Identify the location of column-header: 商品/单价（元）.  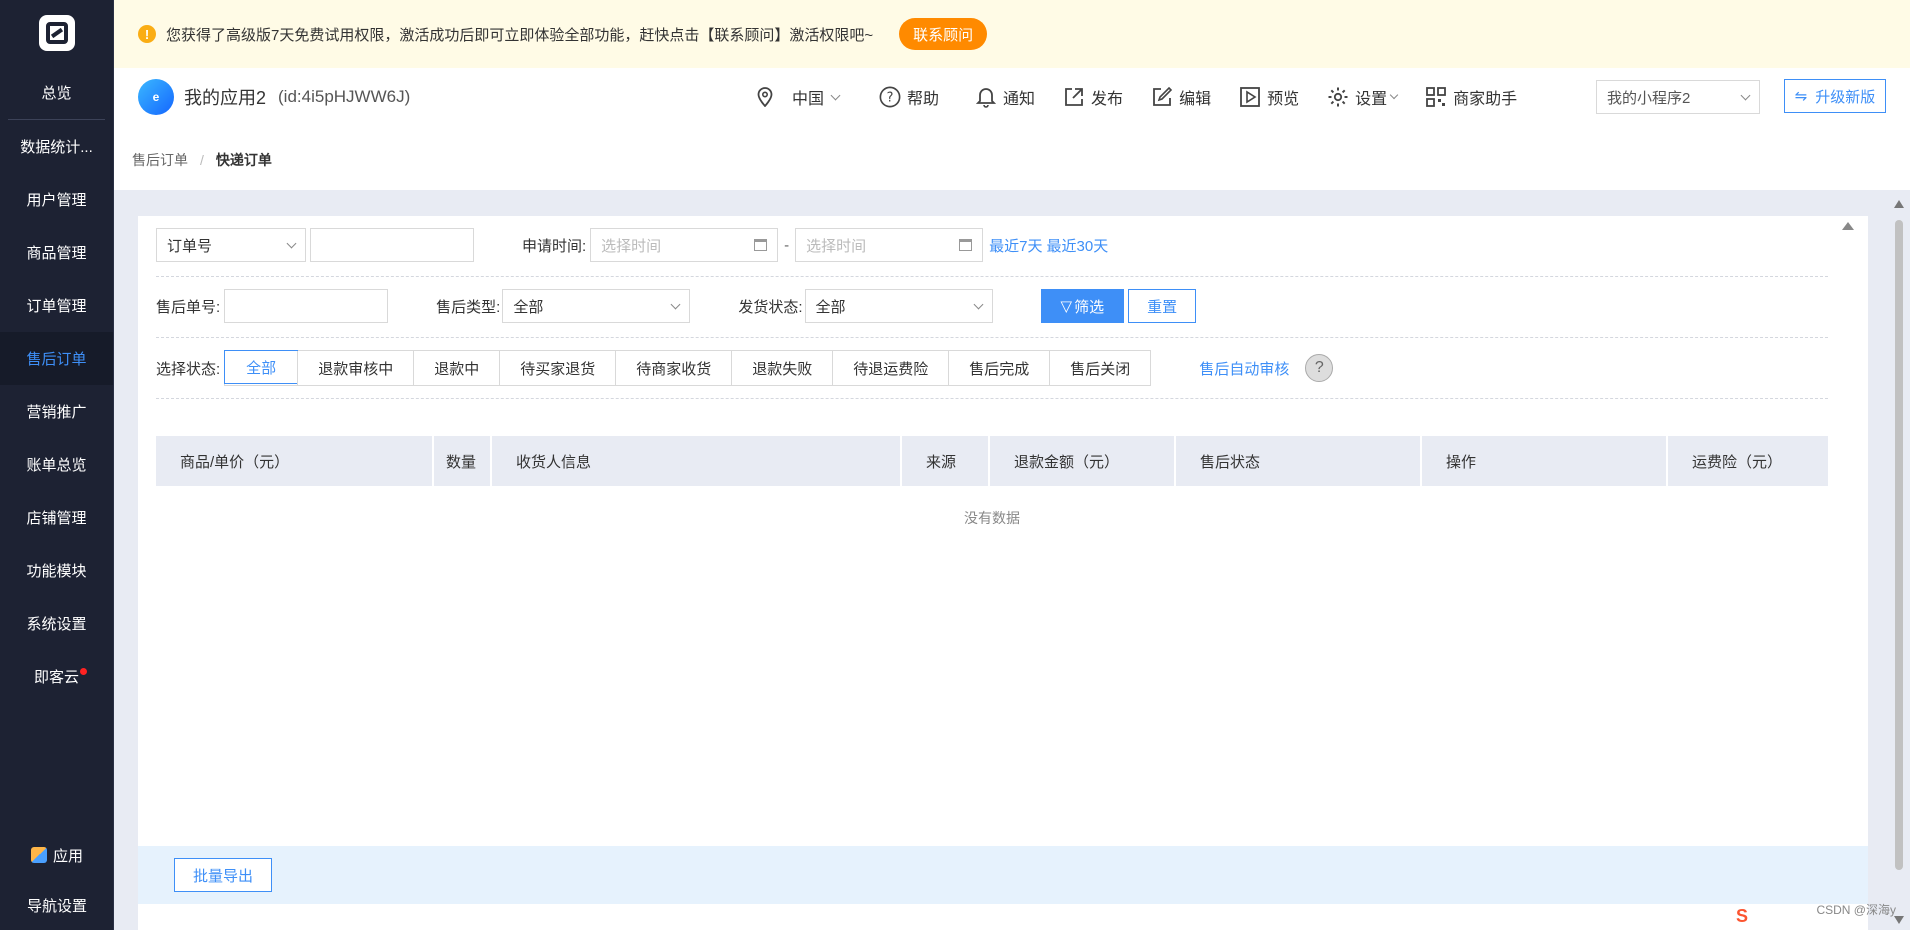
(295, 461).